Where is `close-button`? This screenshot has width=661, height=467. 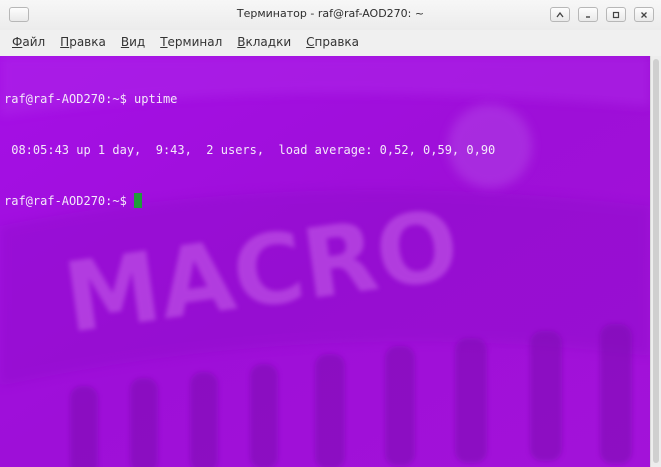 close-button is located at coordinates (644, 14).